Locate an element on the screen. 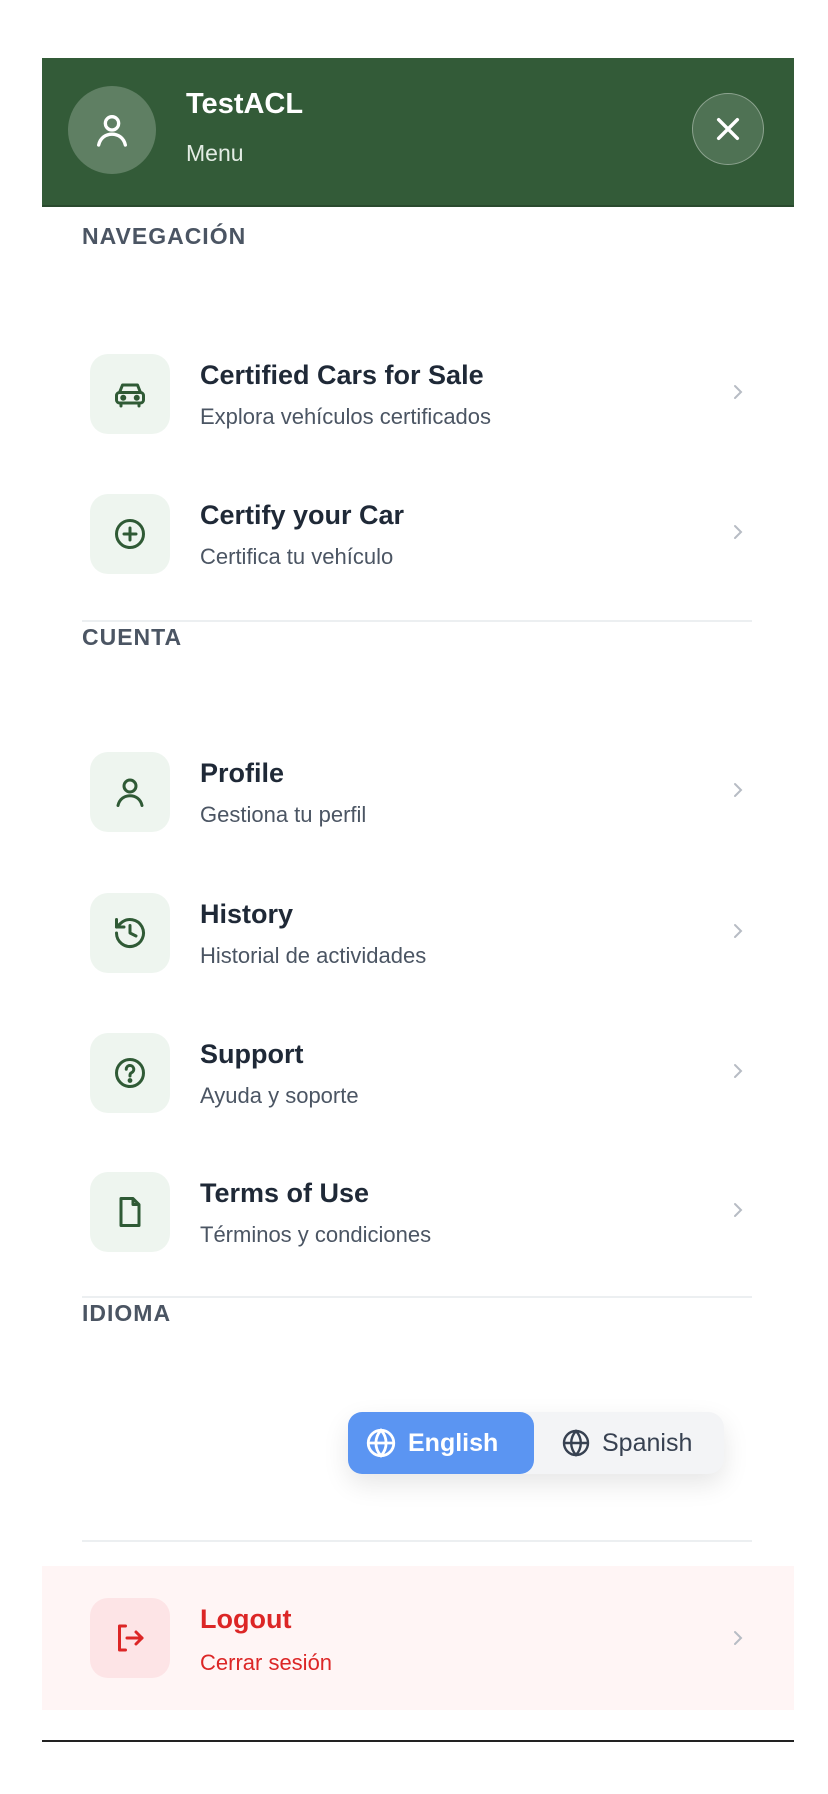  language-option-spanish: Spanish is located at coordinates (634, 1443).